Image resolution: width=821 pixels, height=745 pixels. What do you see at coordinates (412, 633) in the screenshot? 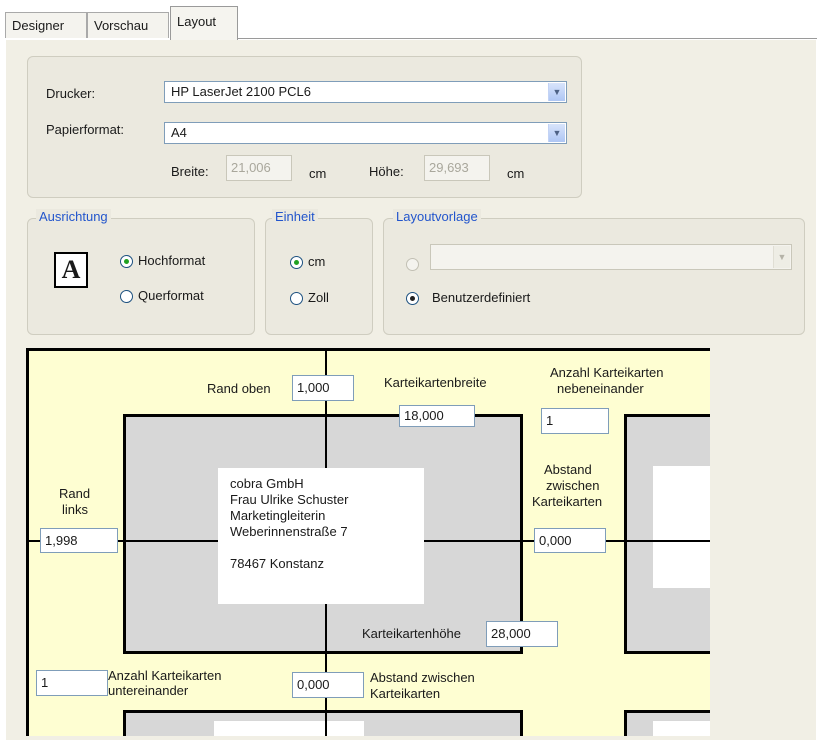
I see `card-height-label: Karteikartenhöhe` at bounding box center [412, 633].